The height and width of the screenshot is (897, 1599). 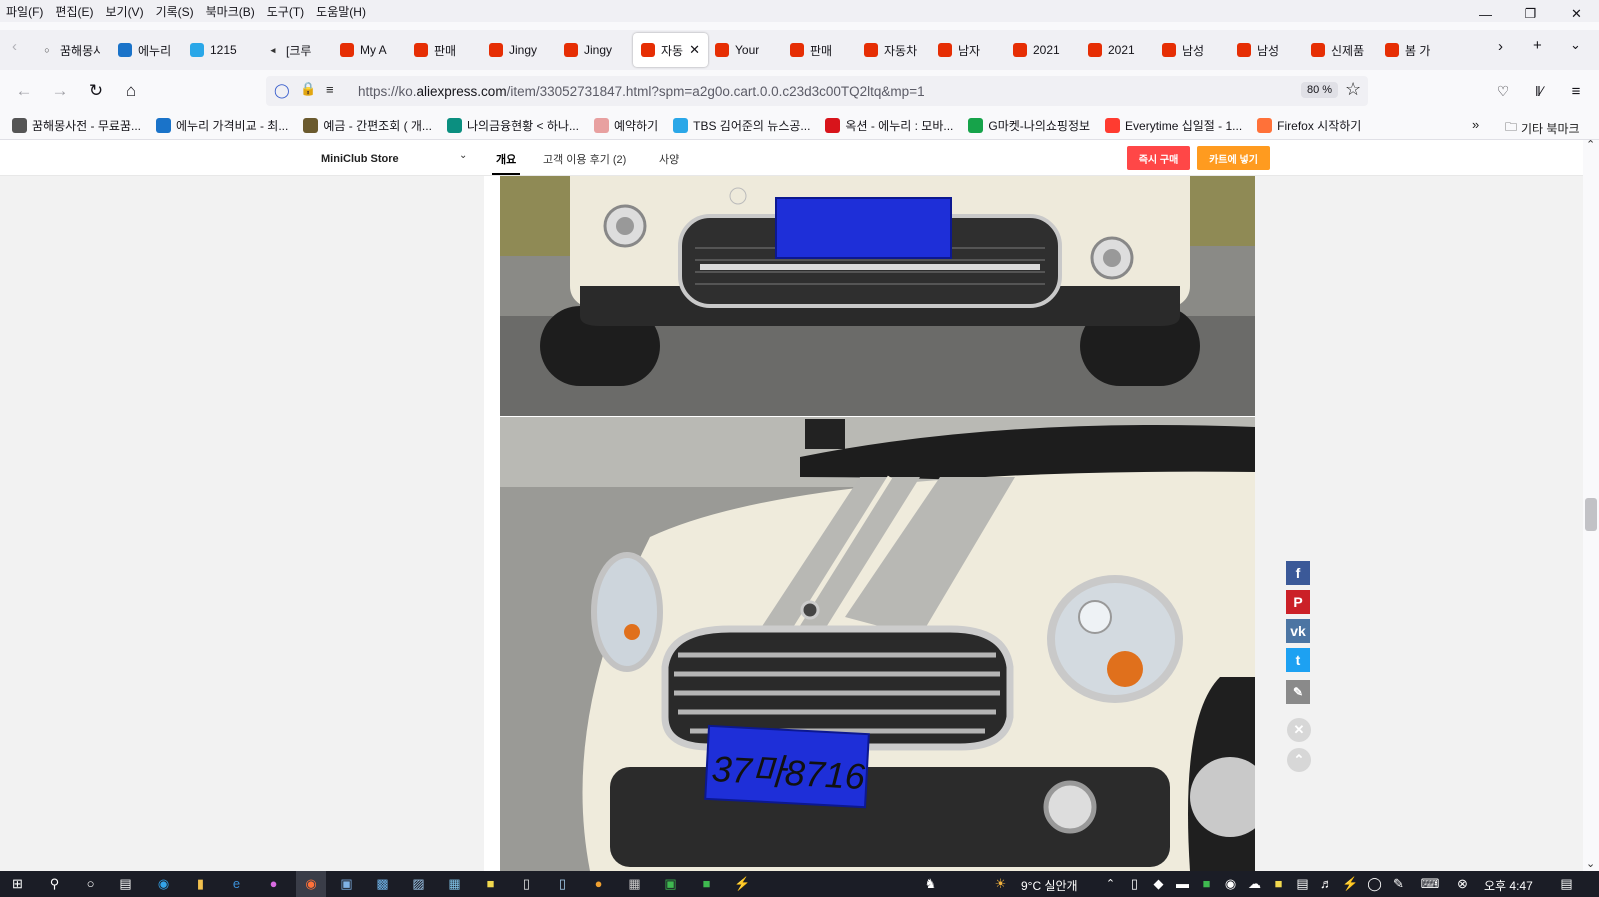 What do you see at coordinates (598, 883) in the screenshot?
I see `app-icon-4: ●` at bounding box center [598, 883].